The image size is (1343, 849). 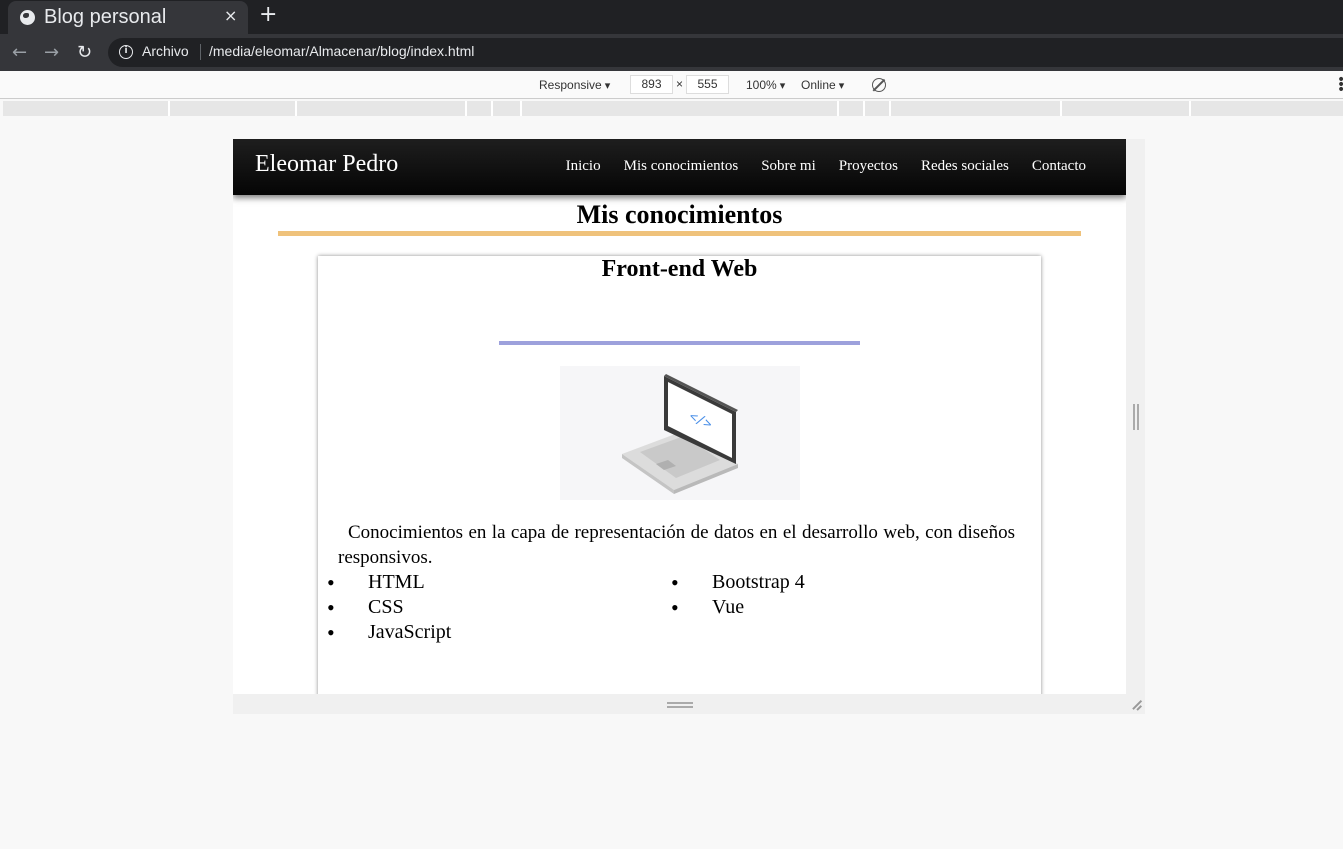 I want to click on more-options-icon: •••, so click(x=1340, y=85).